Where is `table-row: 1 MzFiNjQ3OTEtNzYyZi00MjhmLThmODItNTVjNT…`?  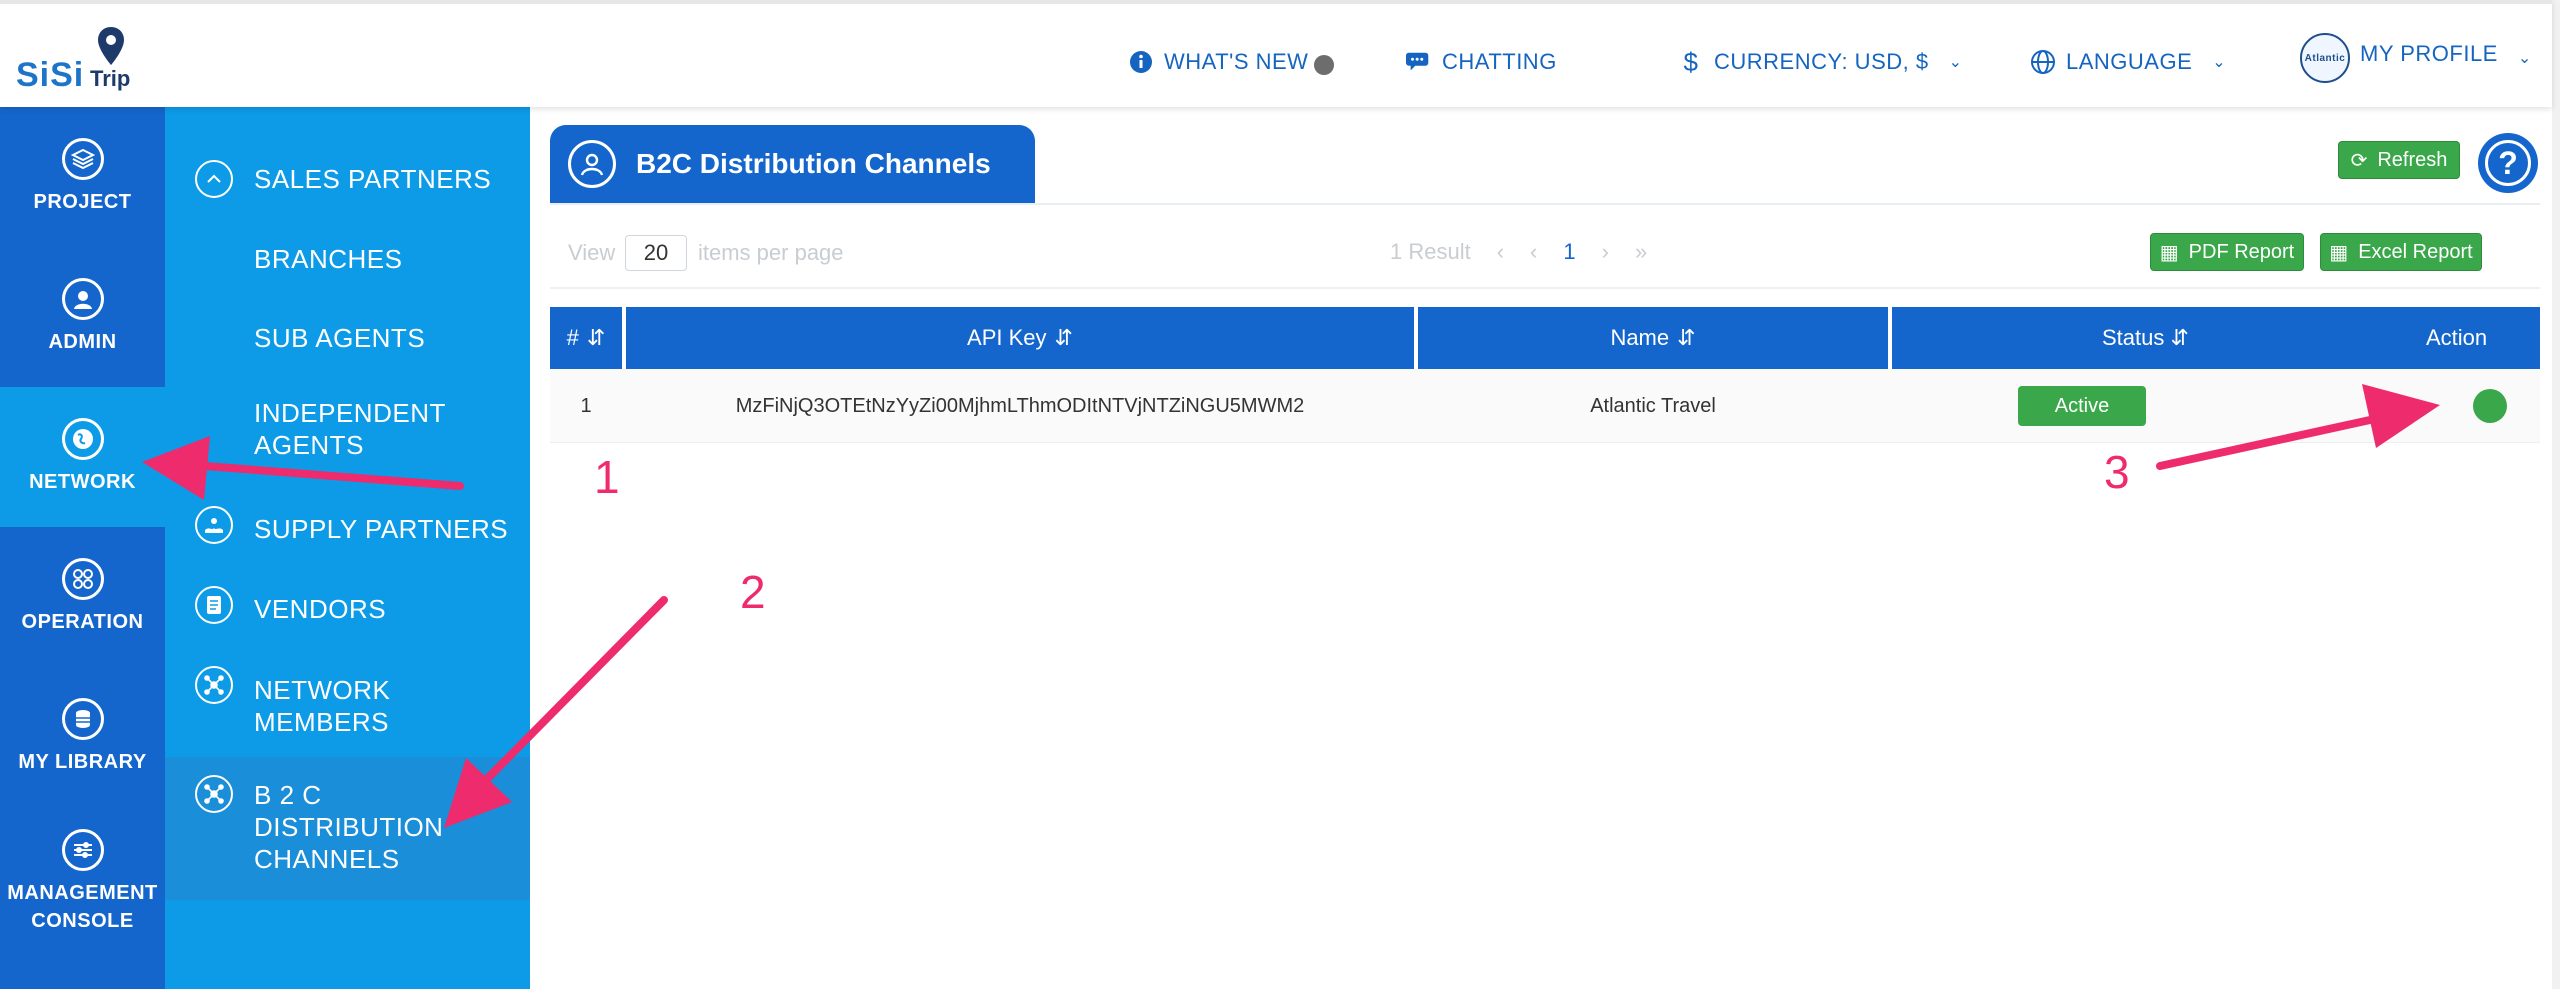
table-row: 1 MzFiNjQ3OTEtNzYyZi00MjhmLThmODItNTVjNT… is located at coordinates (1545, 406).